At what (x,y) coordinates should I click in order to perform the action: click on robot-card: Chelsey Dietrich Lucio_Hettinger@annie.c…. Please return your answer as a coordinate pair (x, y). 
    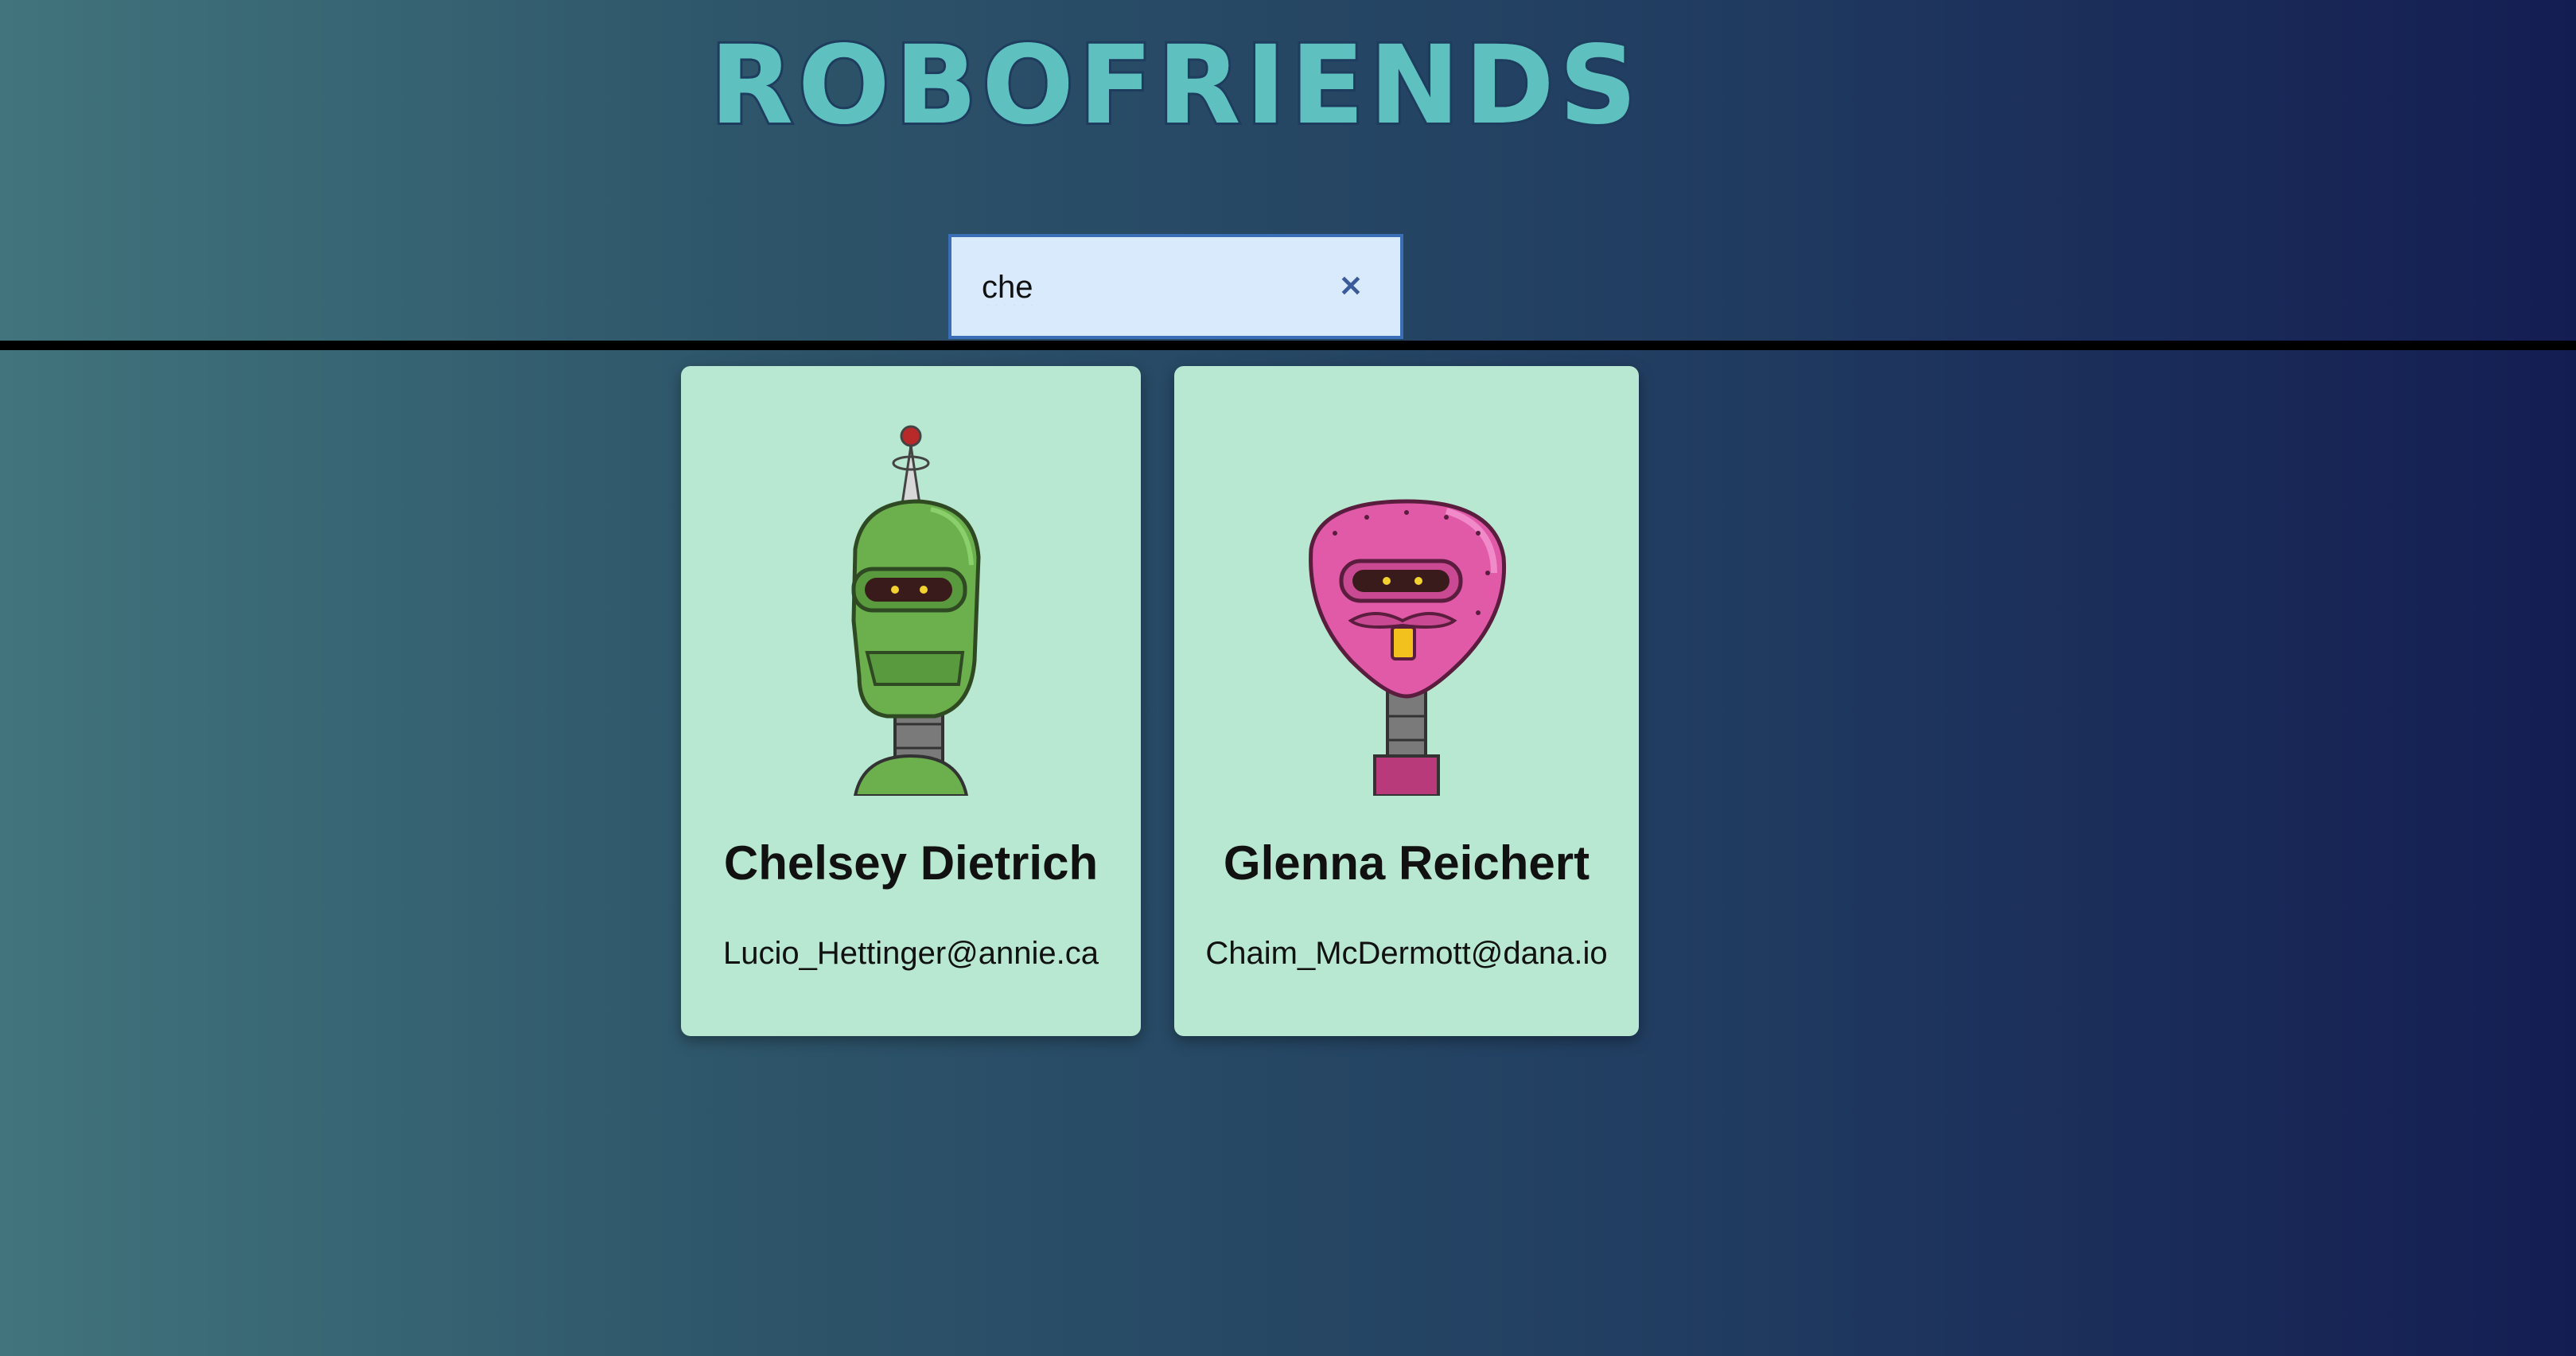
    Looking at the image, I should click on (911, 701).